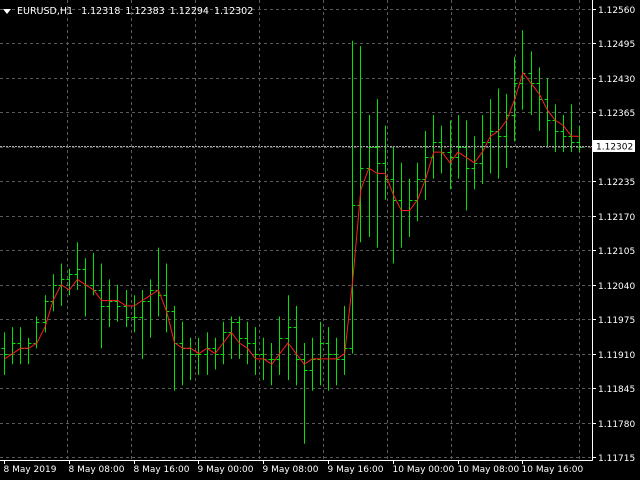  What do you see at coordinates (97, 470) in the screenshot?
I see `time-tick-label: 8 May 08:00` at bounding box center [97, 470].